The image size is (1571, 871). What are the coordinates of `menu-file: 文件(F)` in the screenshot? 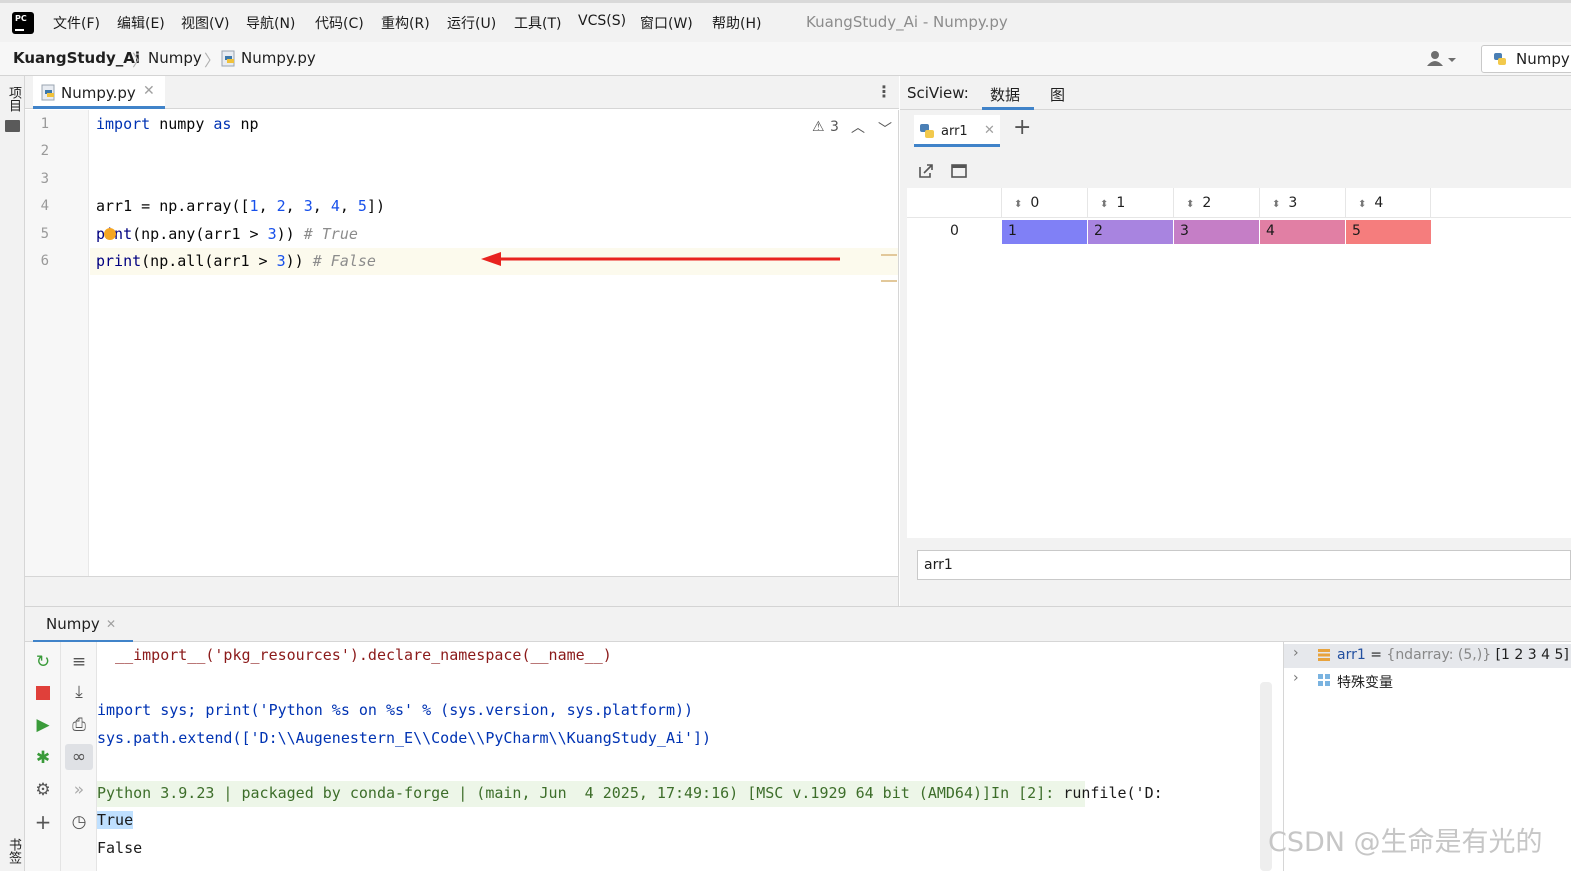 It's located at (76, 23).